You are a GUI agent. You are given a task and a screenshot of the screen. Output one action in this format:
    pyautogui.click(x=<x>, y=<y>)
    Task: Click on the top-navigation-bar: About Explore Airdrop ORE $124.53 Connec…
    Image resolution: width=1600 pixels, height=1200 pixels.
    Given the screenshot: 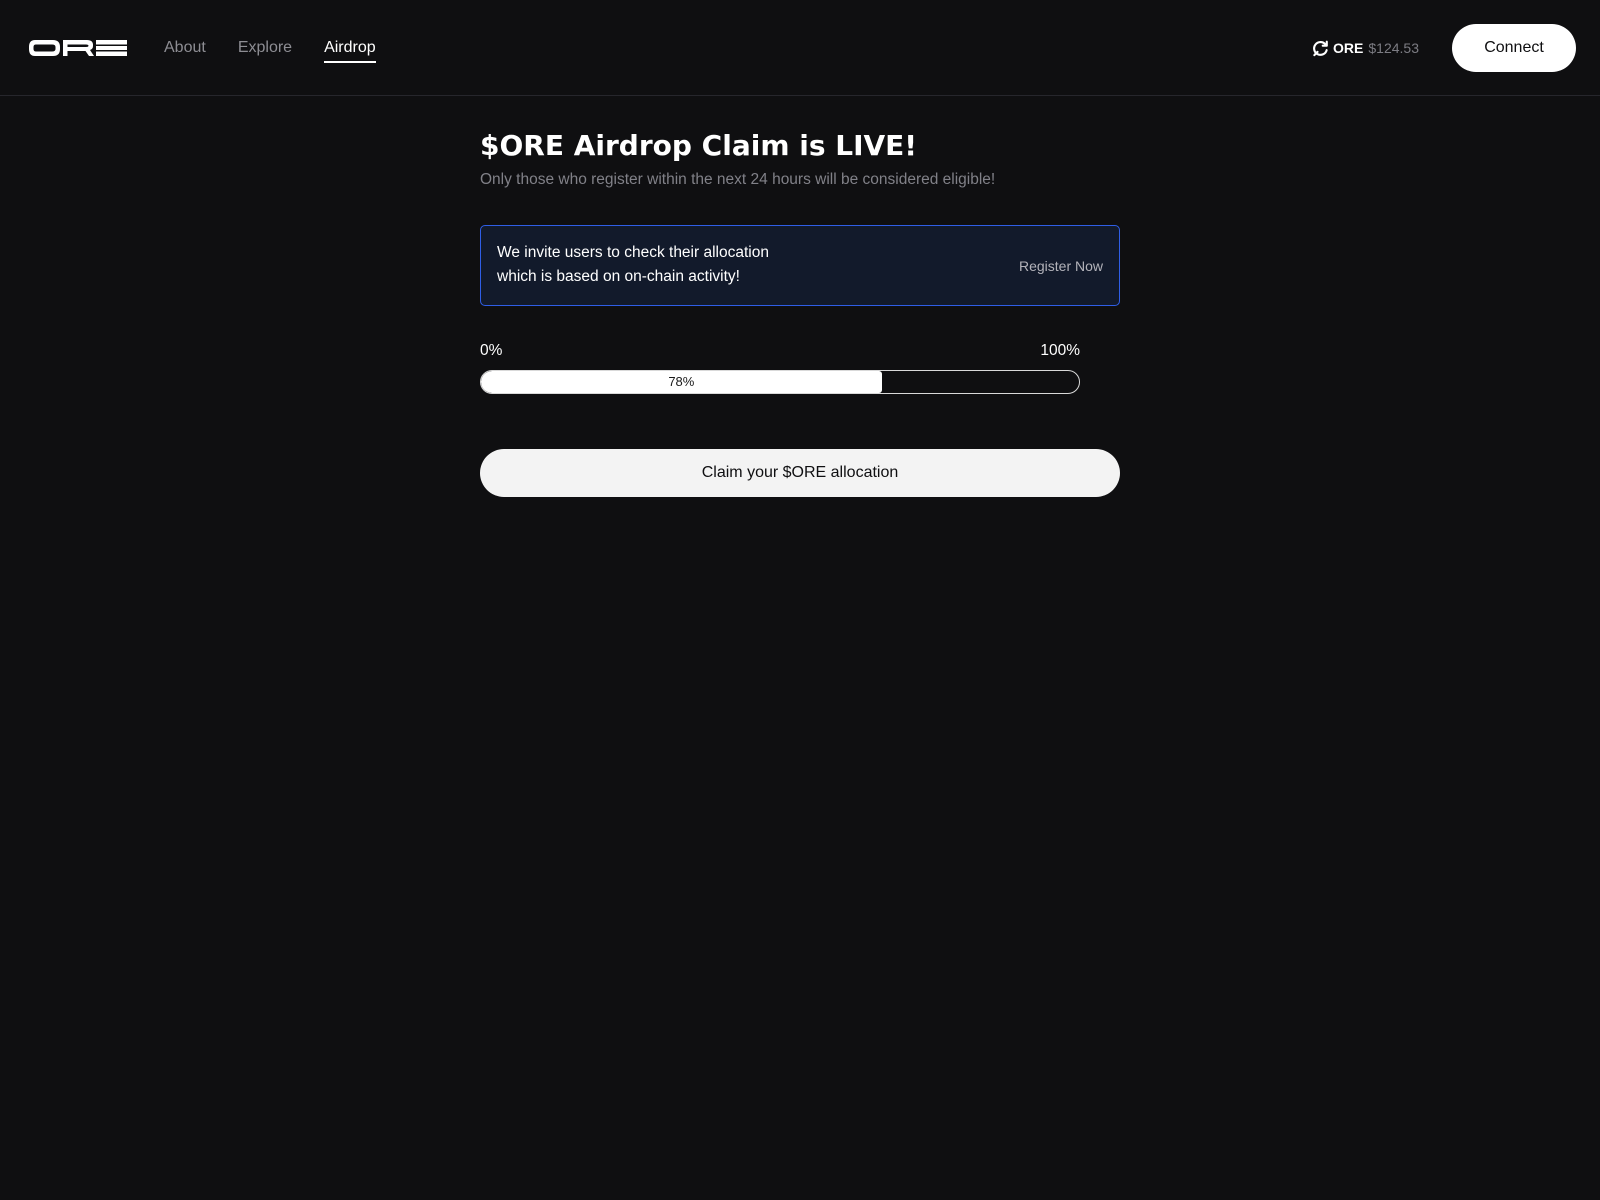 What is the action you would take?
    pyautogui.click(x=800, y=48)
    